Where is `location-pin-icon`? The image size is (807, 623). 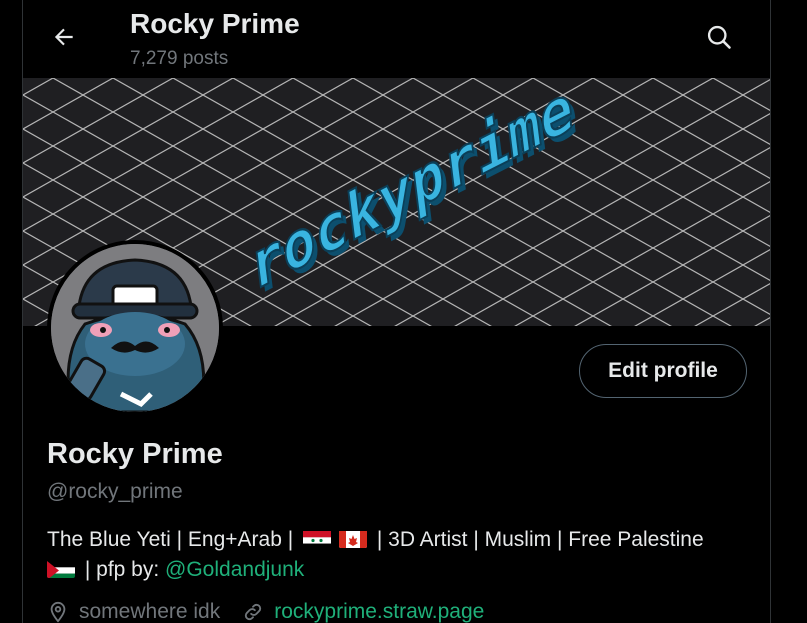
location-pin-icon is located at coordinates (58, 612).